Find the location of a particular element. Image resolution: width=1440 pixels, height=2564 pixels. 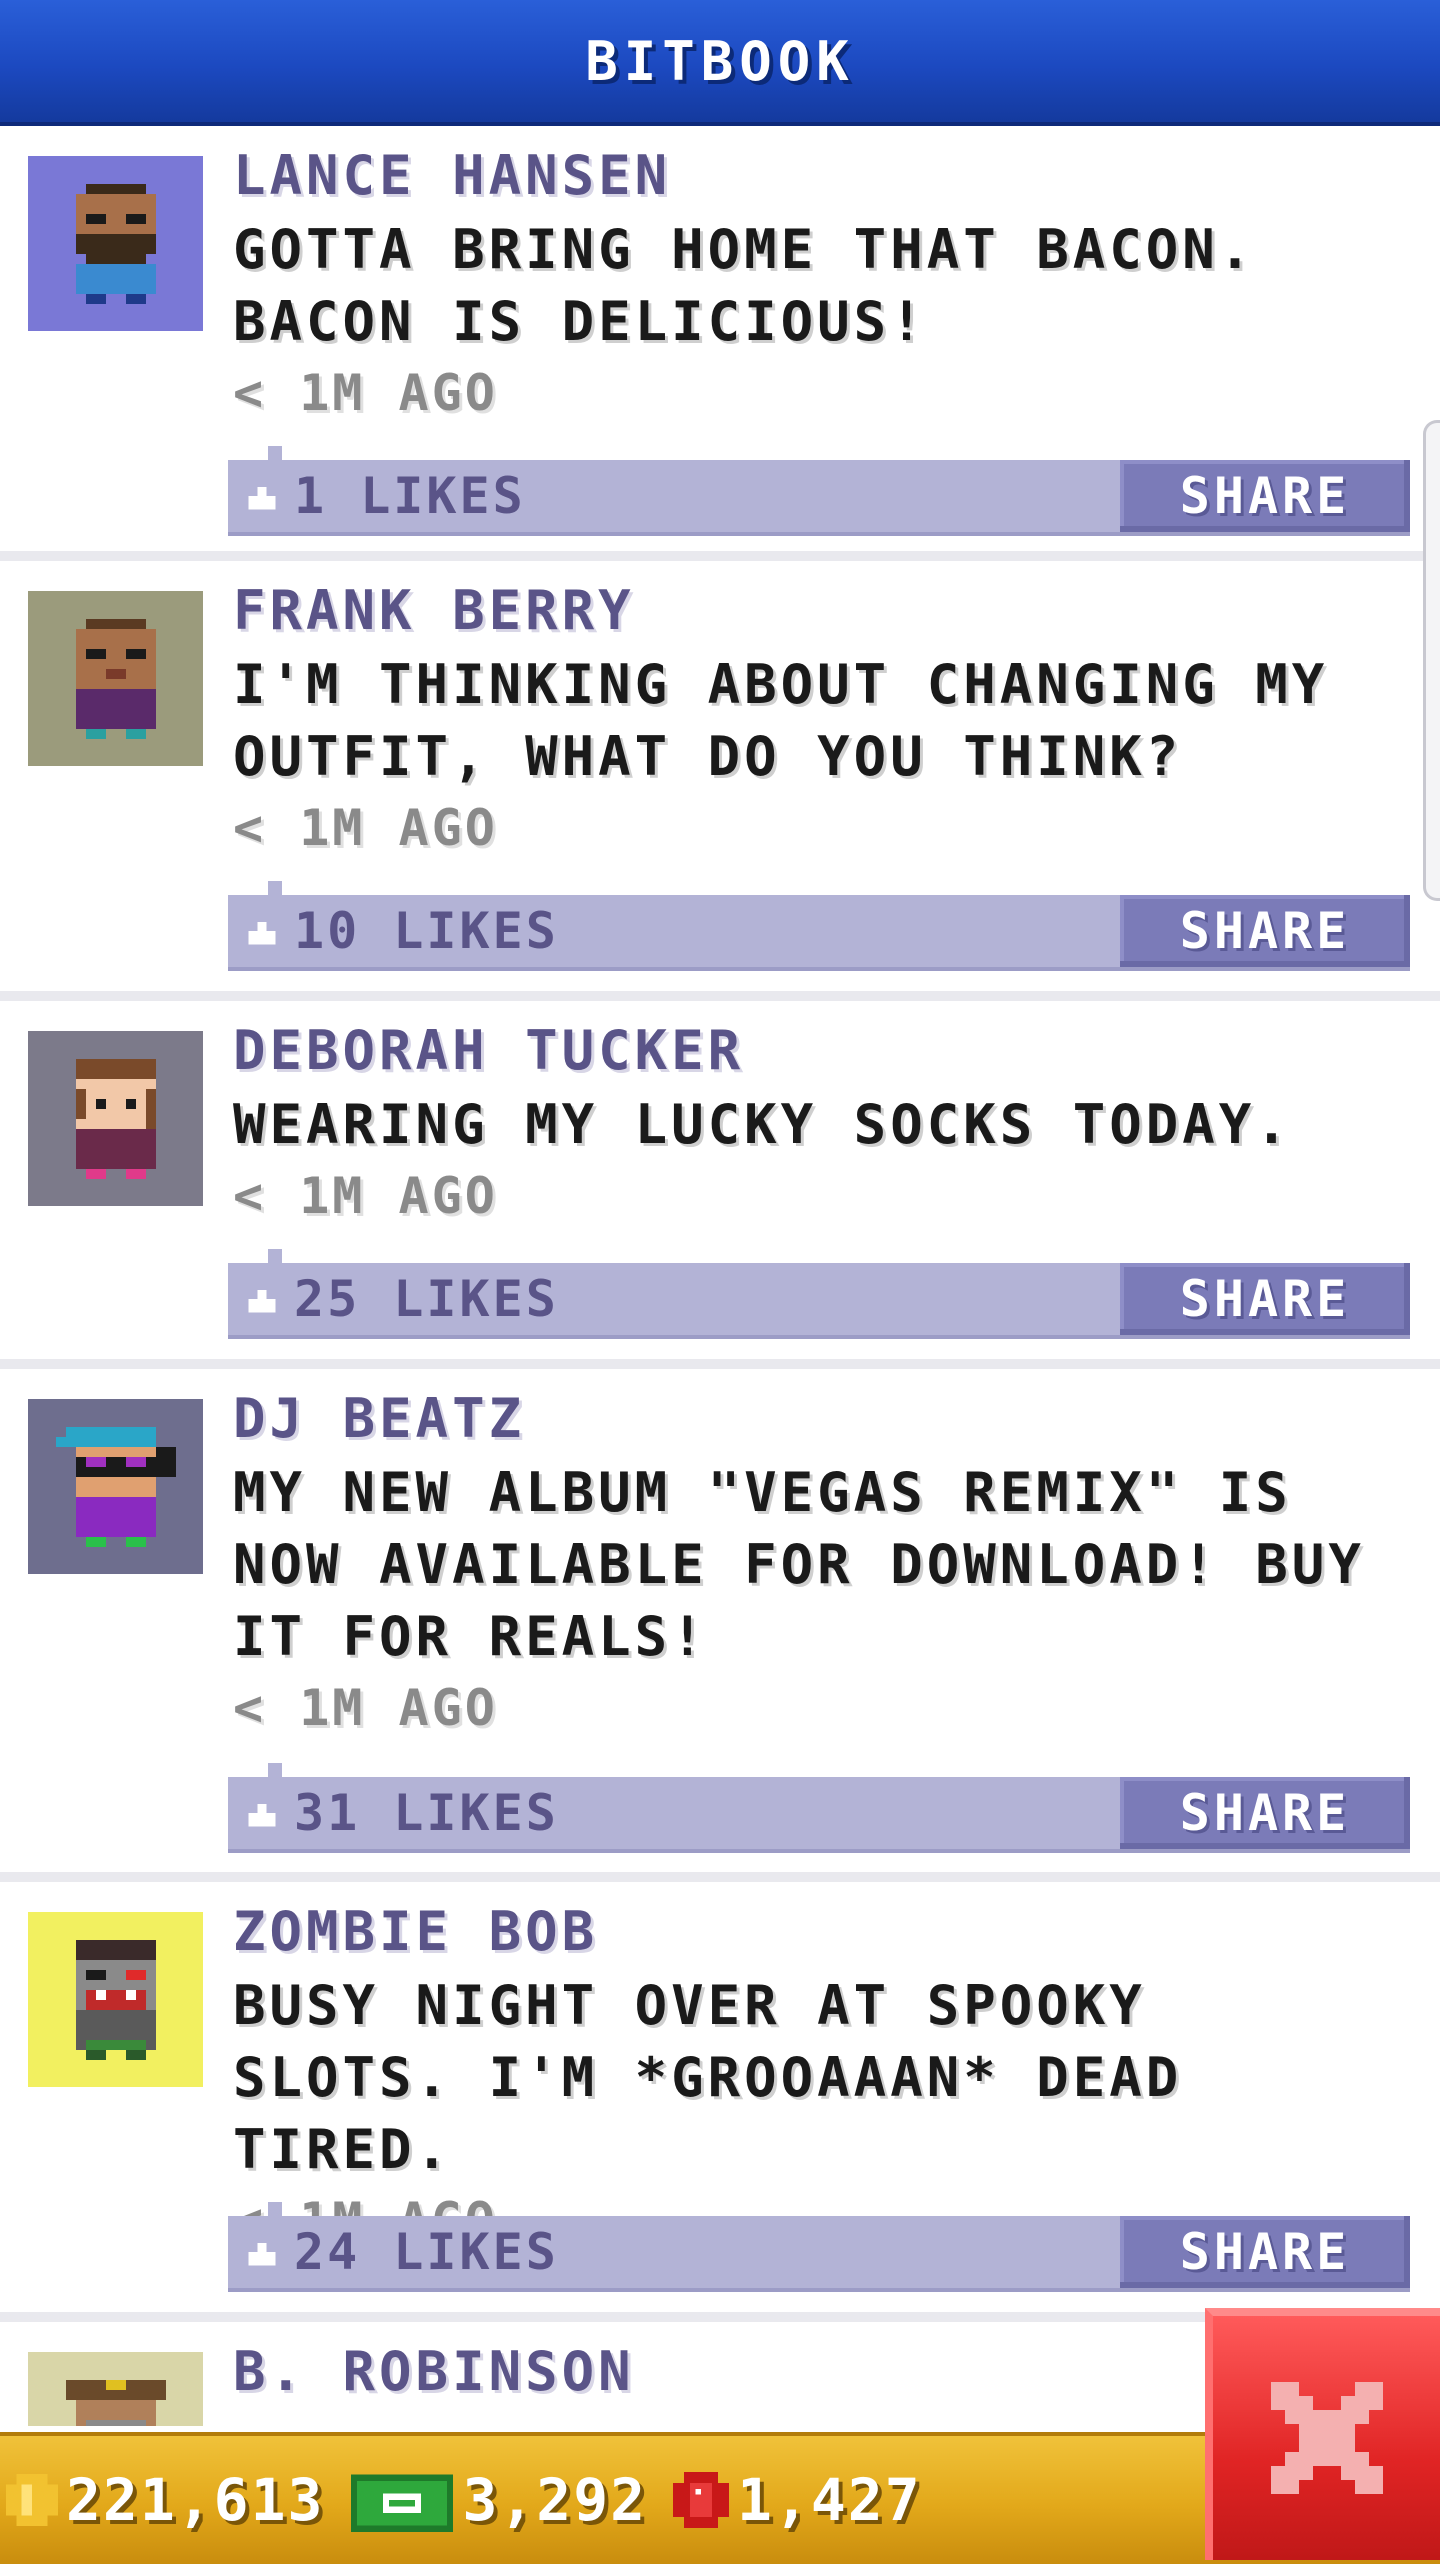

author-name: FRANK BERRY is located at coordinates (816, 611).